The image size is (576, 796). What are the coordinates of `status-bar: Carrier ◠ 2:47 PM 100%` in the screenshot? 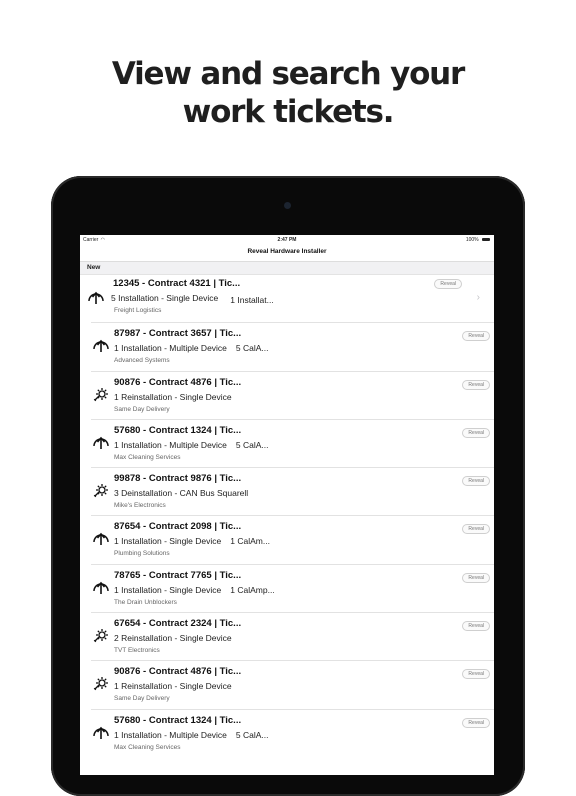 It's located at (287, 240).